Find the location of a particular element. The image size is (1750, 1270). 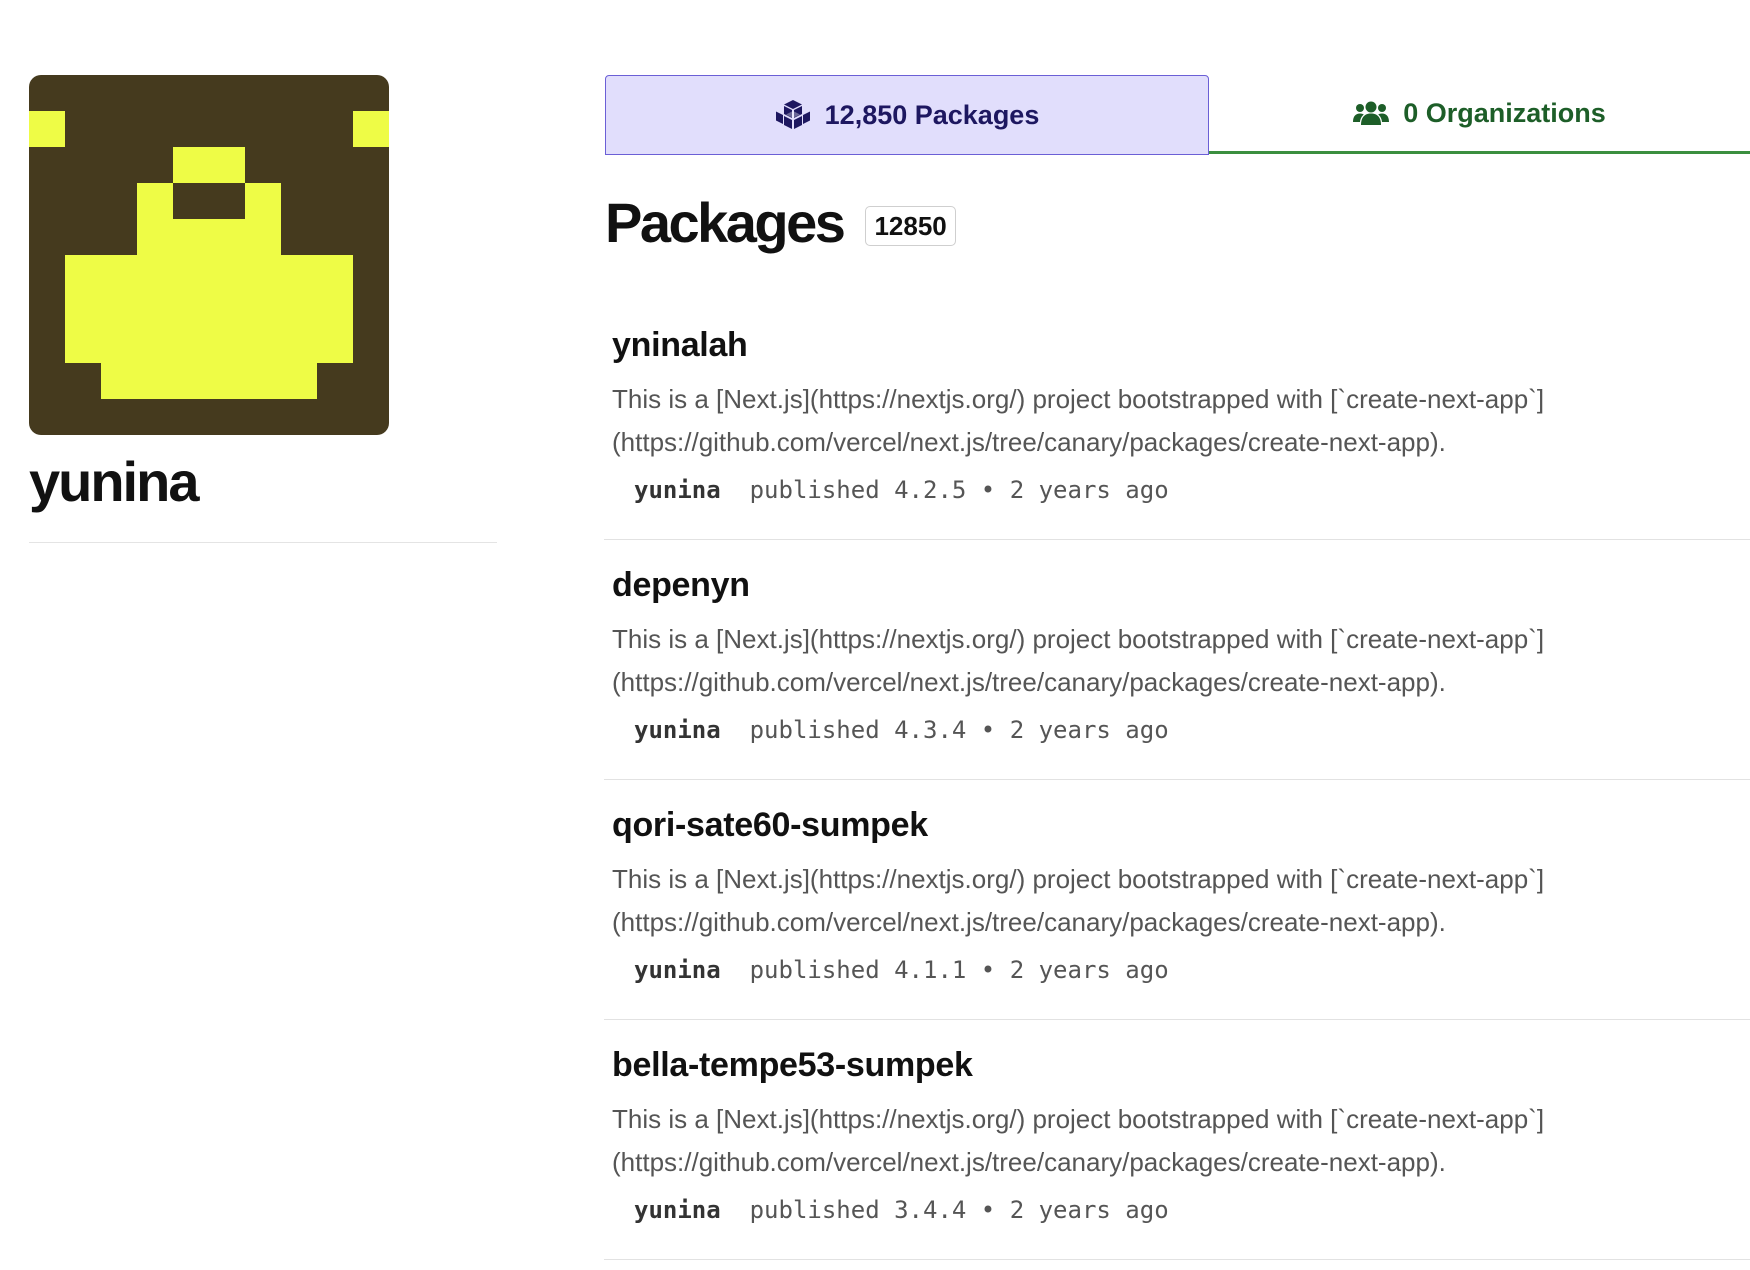

users-icon is located at coordinates (1371, 113).